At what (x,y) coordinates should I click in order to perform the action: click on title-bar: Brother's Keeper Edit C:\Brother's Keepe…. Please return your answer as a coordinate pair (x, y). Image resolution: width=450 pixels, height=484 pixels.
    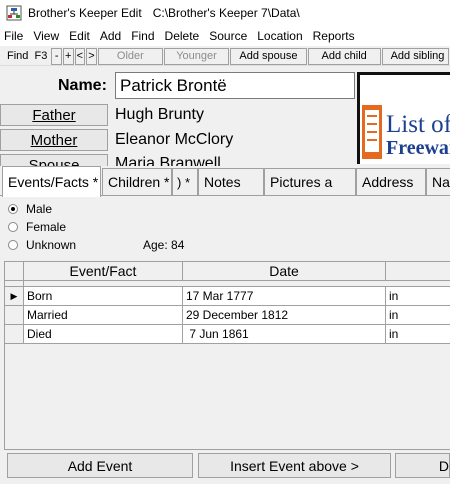
    Looking at the image, I should click on (225, 13).